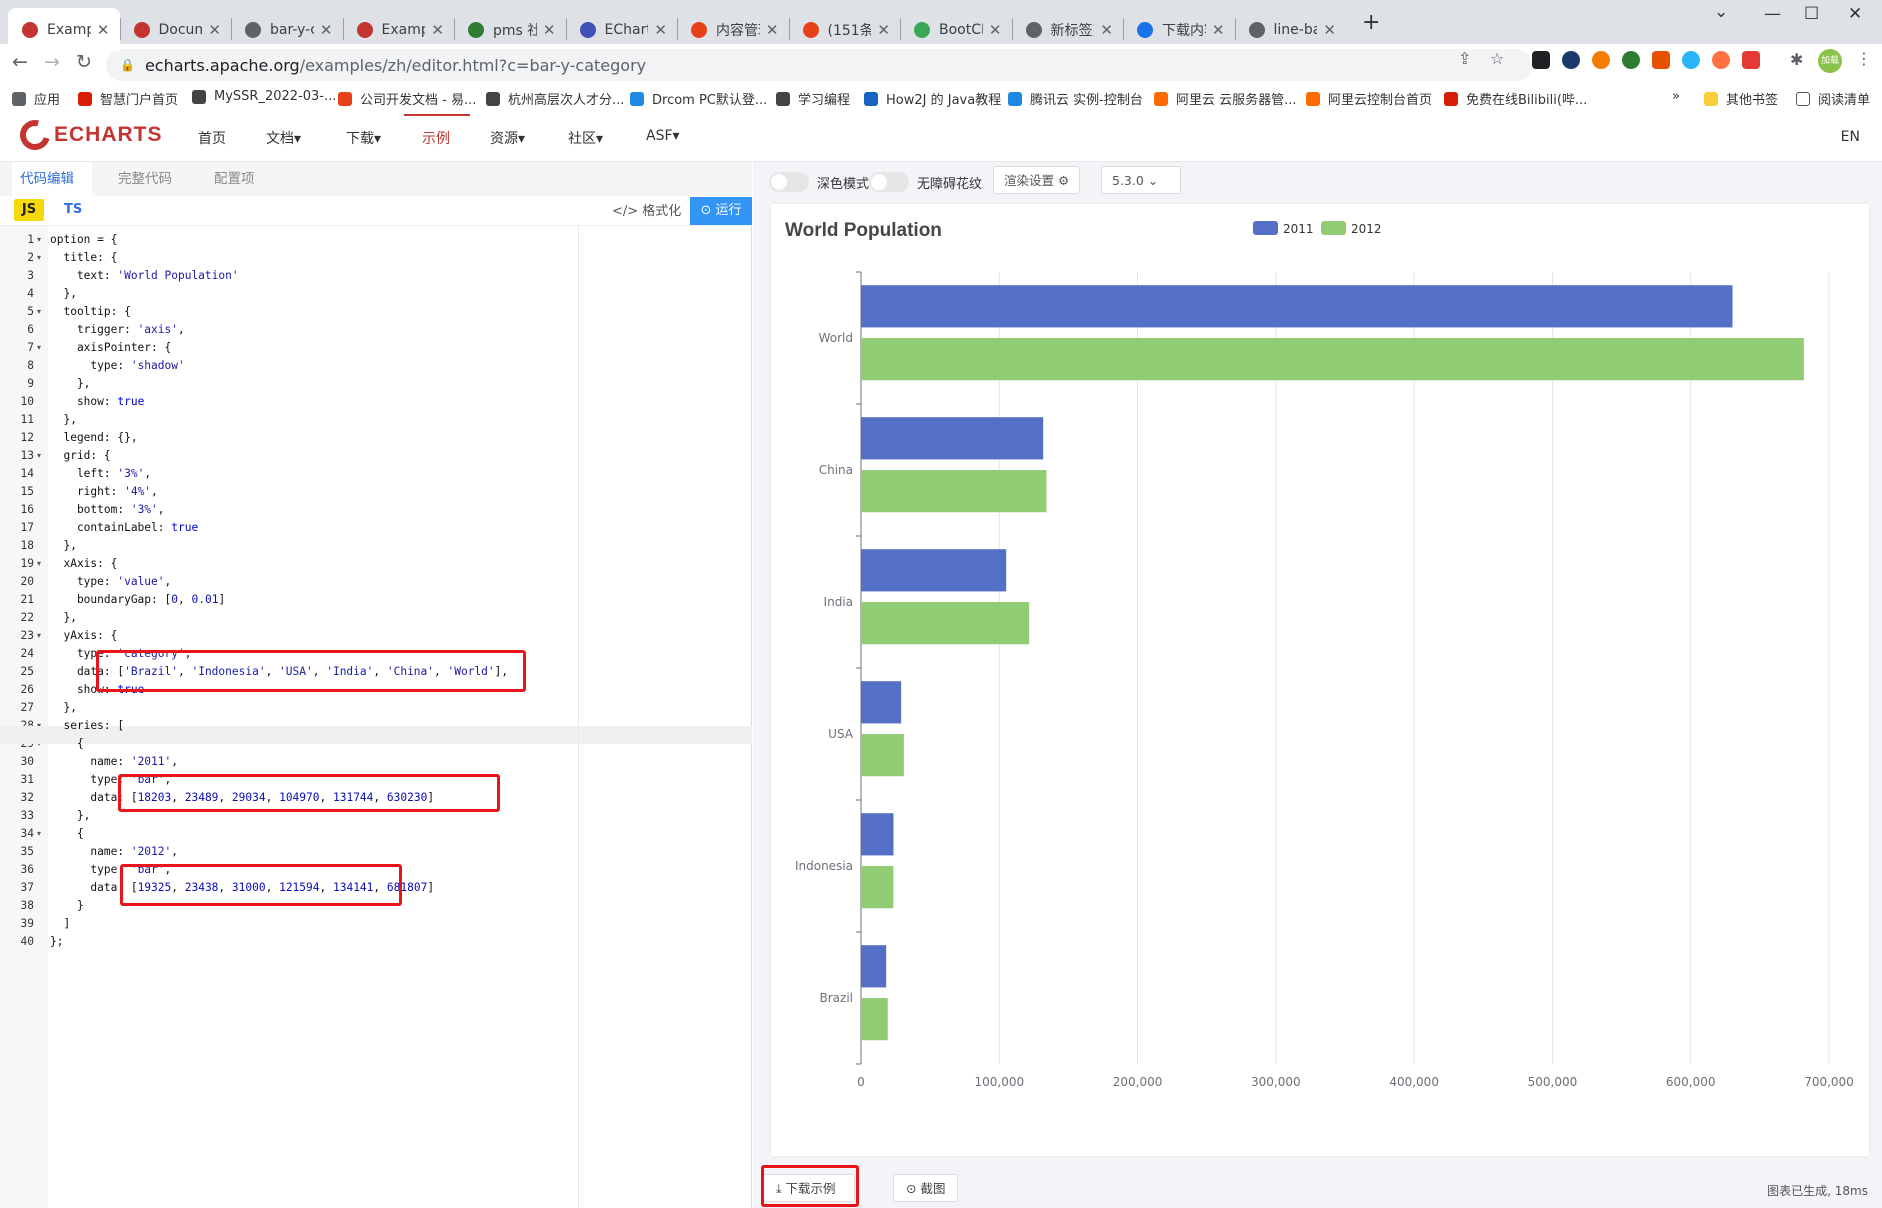 The image size is (1882, 1208). Describe the element at coordinates (956, 29) in the screenshot. I see `browser-tab: BootCDN - Bo ✕` at that location.